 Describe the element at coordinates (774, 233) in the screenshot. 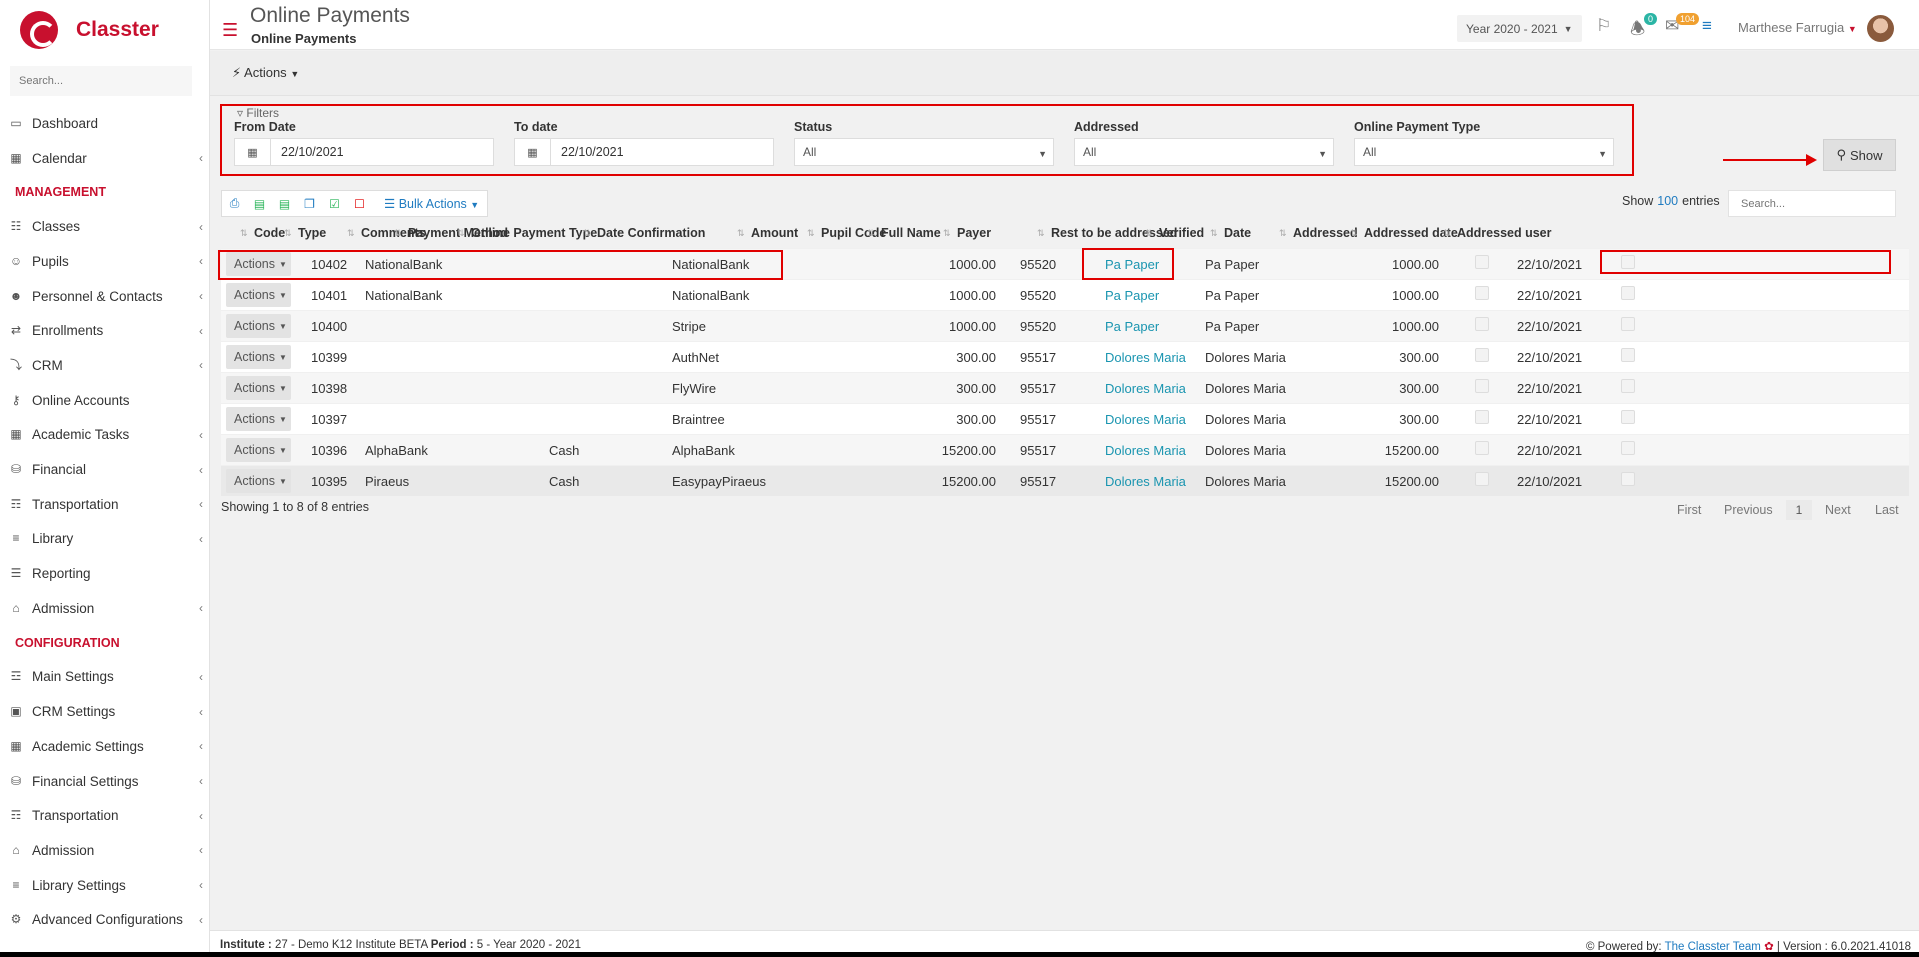

I see `column-header-amount: Amount` at that location.